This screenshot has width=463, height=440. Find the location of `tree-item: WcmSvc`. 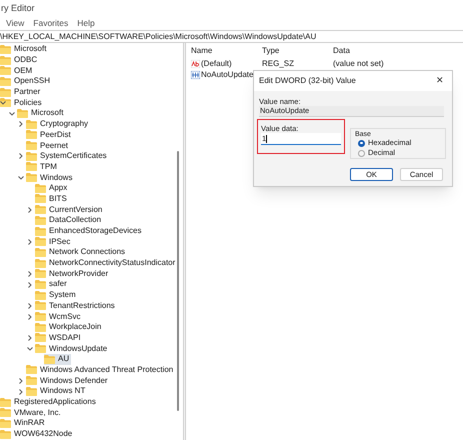

tree-item: WcmSvc is located at coordinates (59, 316).